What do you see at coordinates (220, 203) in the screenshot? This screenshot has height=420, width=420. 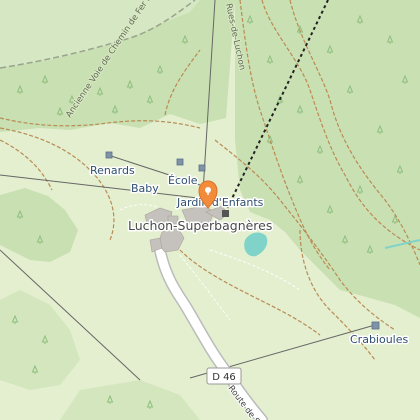 I see `place-label-jardin: Jardin d'Enfants` at bounding box center [220, 203].